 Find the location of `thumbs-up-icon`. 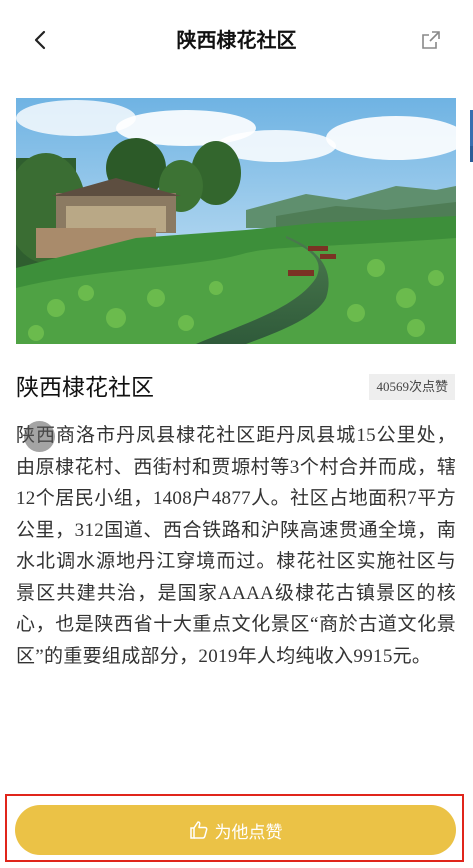

thumbs-up-icon is located at coordinates (198, 830).